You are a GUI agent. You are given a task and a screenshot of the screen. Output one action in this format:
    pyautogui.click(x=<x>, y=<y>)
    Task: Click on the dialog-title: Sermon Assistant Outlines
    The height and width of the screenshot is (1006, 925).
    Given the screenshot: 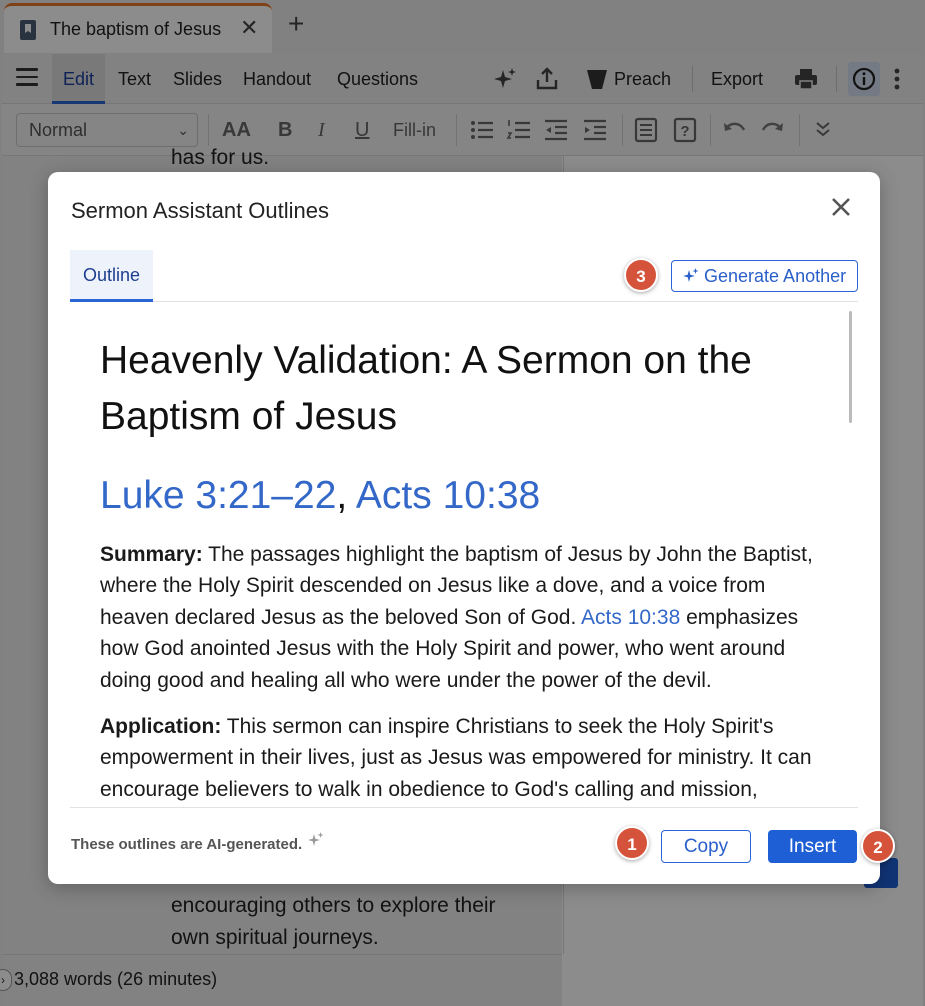 What is the action you would take?
    pyautogui.click(x=200, y=210)
    